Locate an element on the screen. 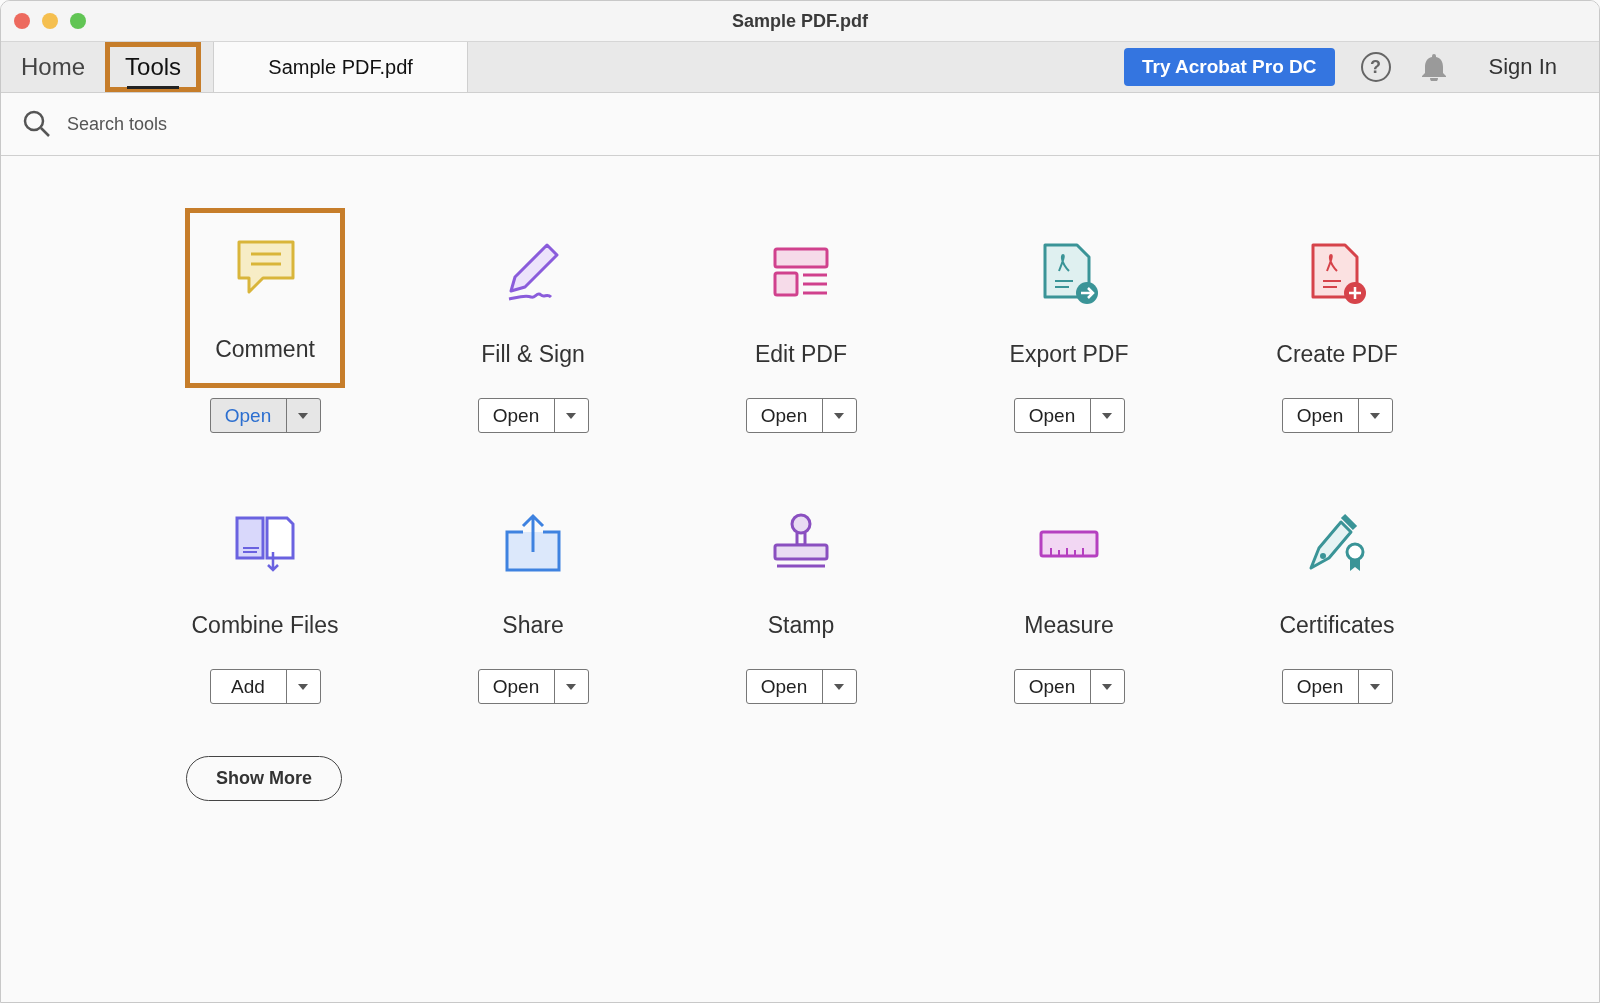 Image resolution: width=1600 pixels, height=1003 pixels. tool-label: Export PDF is located at coordinates (1069, 354).